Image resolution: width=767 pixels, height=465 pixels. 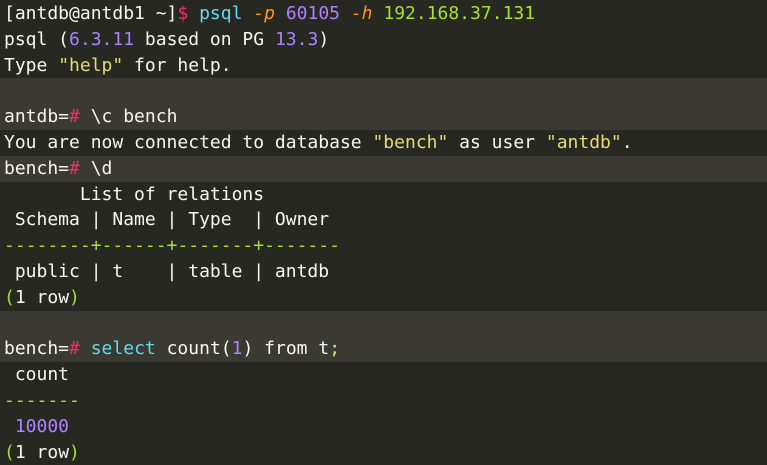 I want to click on select-command-line: bench=# select count(1) from t;, so click(x=383, y=349).